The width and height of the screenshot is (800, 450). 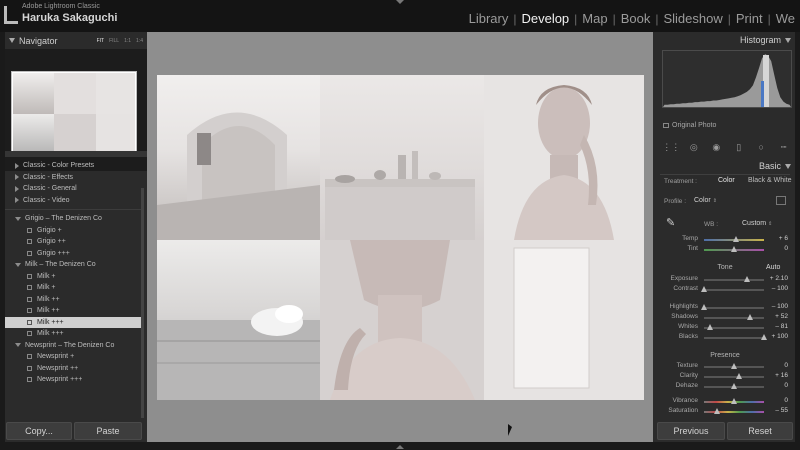 What do you see at coordinates (400, 2) in the screenshot?
I see `top-panel-toggle-icon` at bounding box center [400, 2].